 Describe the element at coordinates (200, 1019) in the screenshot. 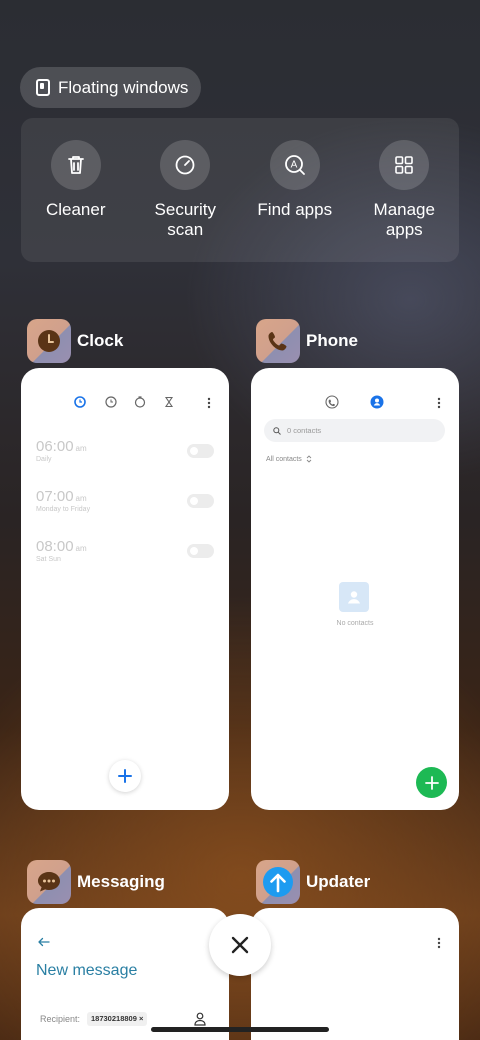

I see `add-contact-icon` at that location.